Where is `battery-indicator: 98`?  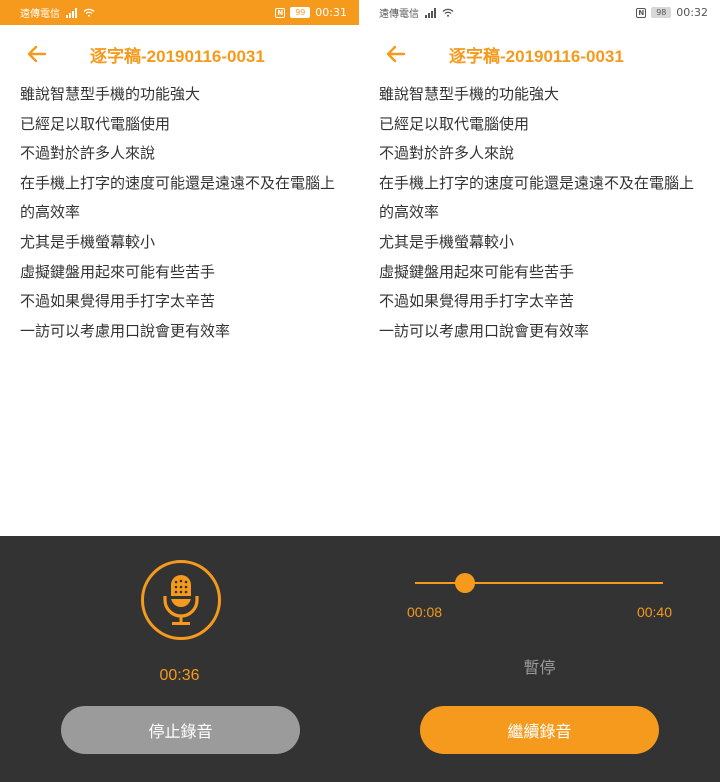
battery-indicator: 98 is located at coordinates (661, 12).